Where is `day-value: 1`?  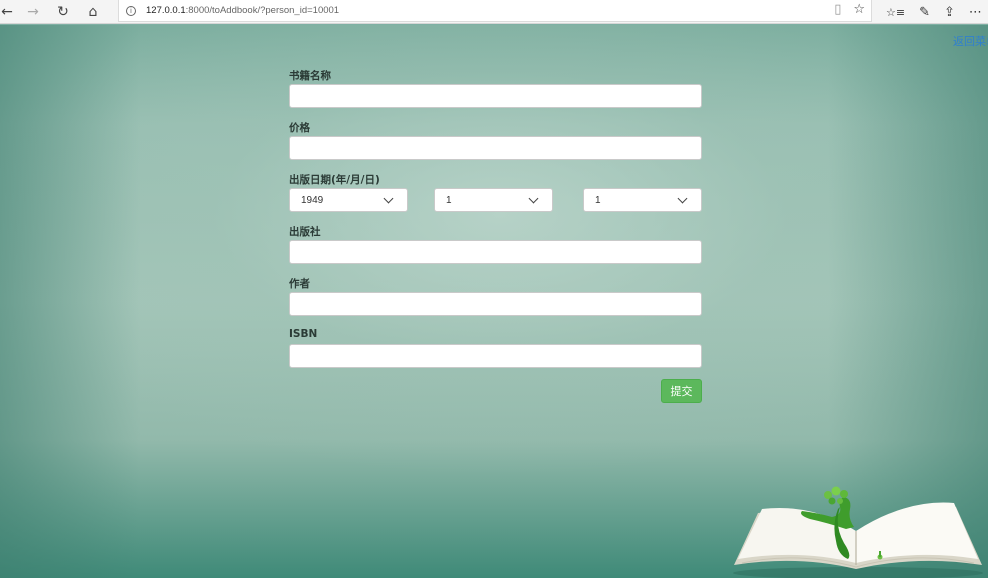 day-value: 1 is located at coordinates (598, 200).